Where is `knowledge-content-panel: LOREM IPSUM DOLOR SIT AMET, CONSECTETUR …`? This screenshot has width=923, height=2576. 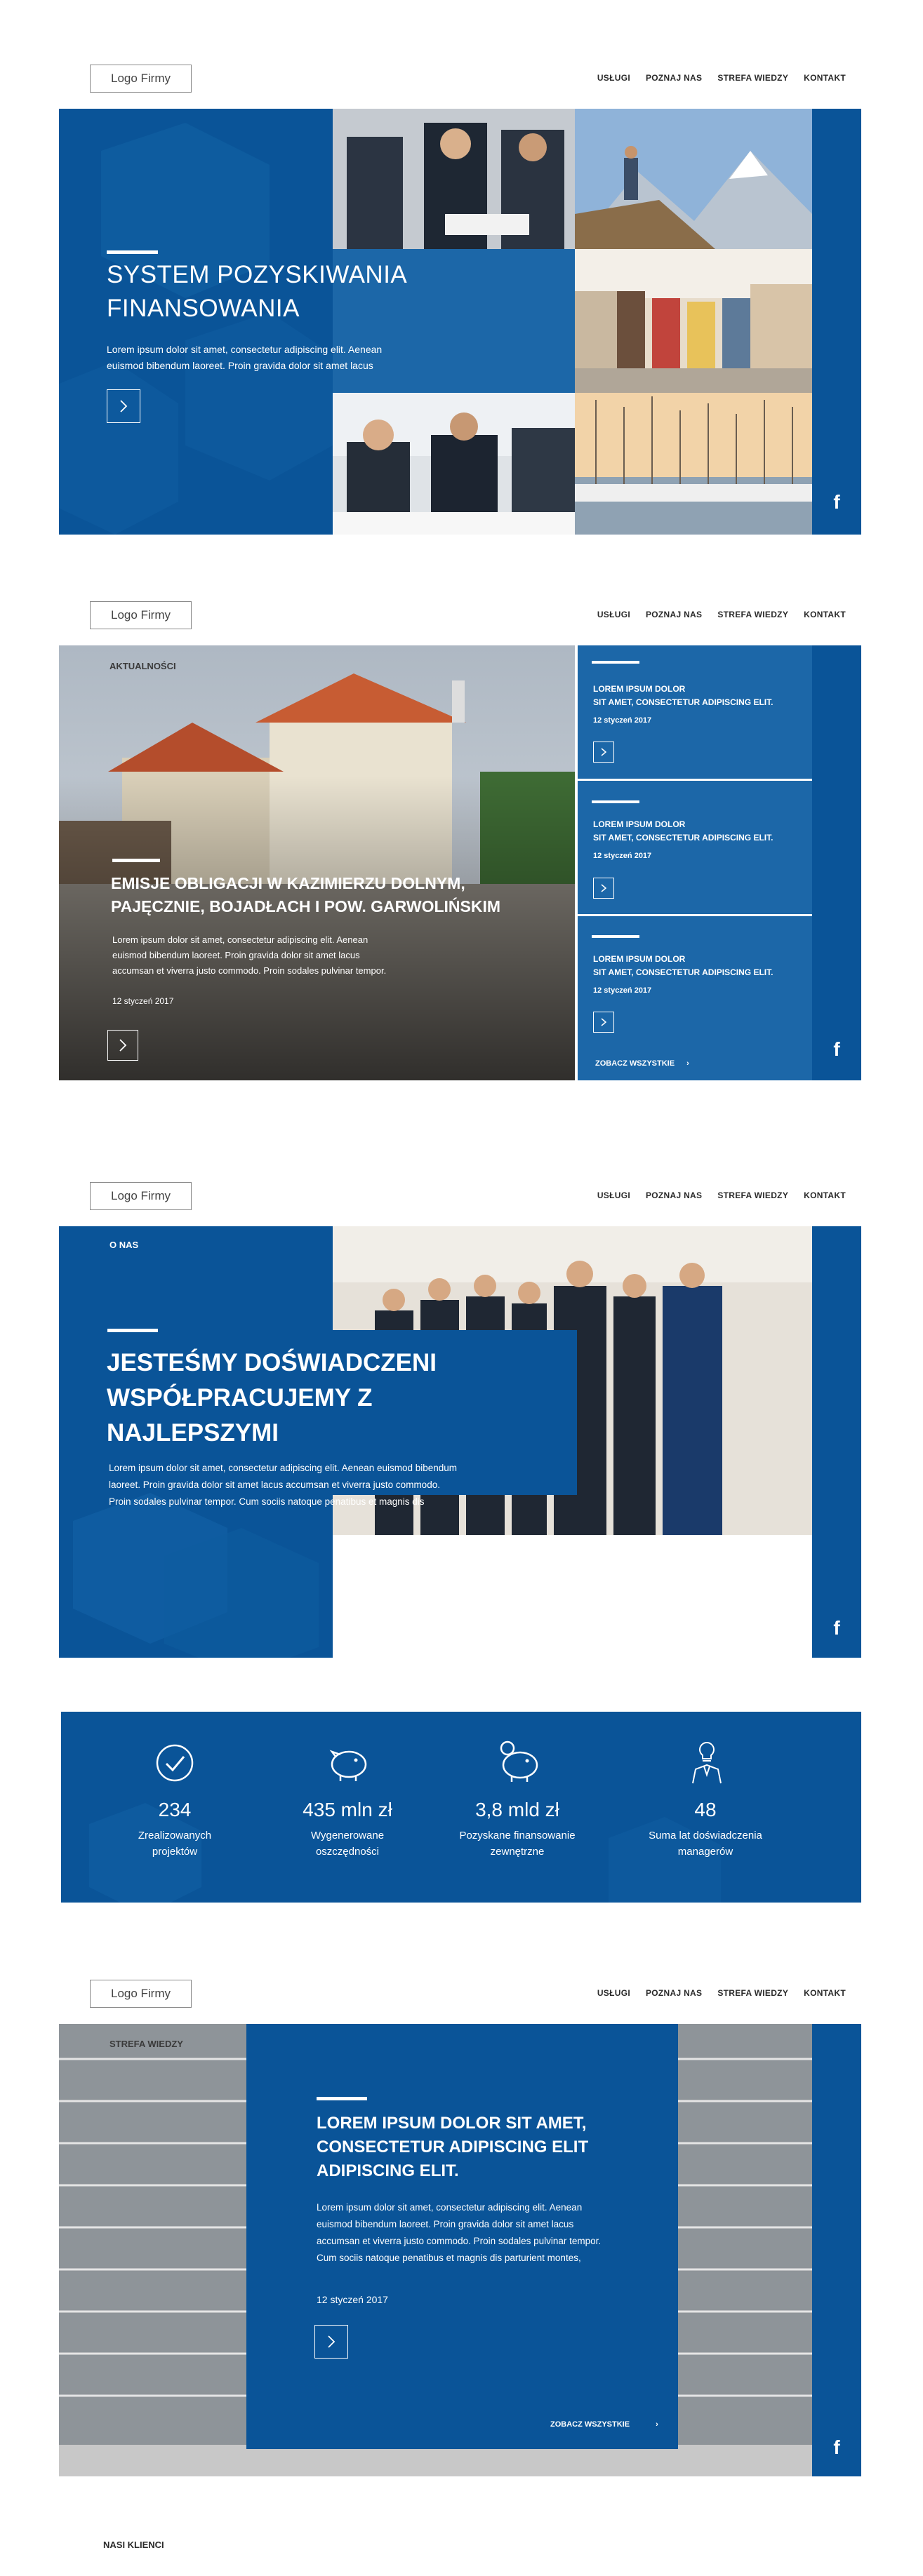
knowledge-content-panel: LOREM IPSUM DOLOR SIT AMET, CONSECTETUR … is located at coordinates (462, 2236).